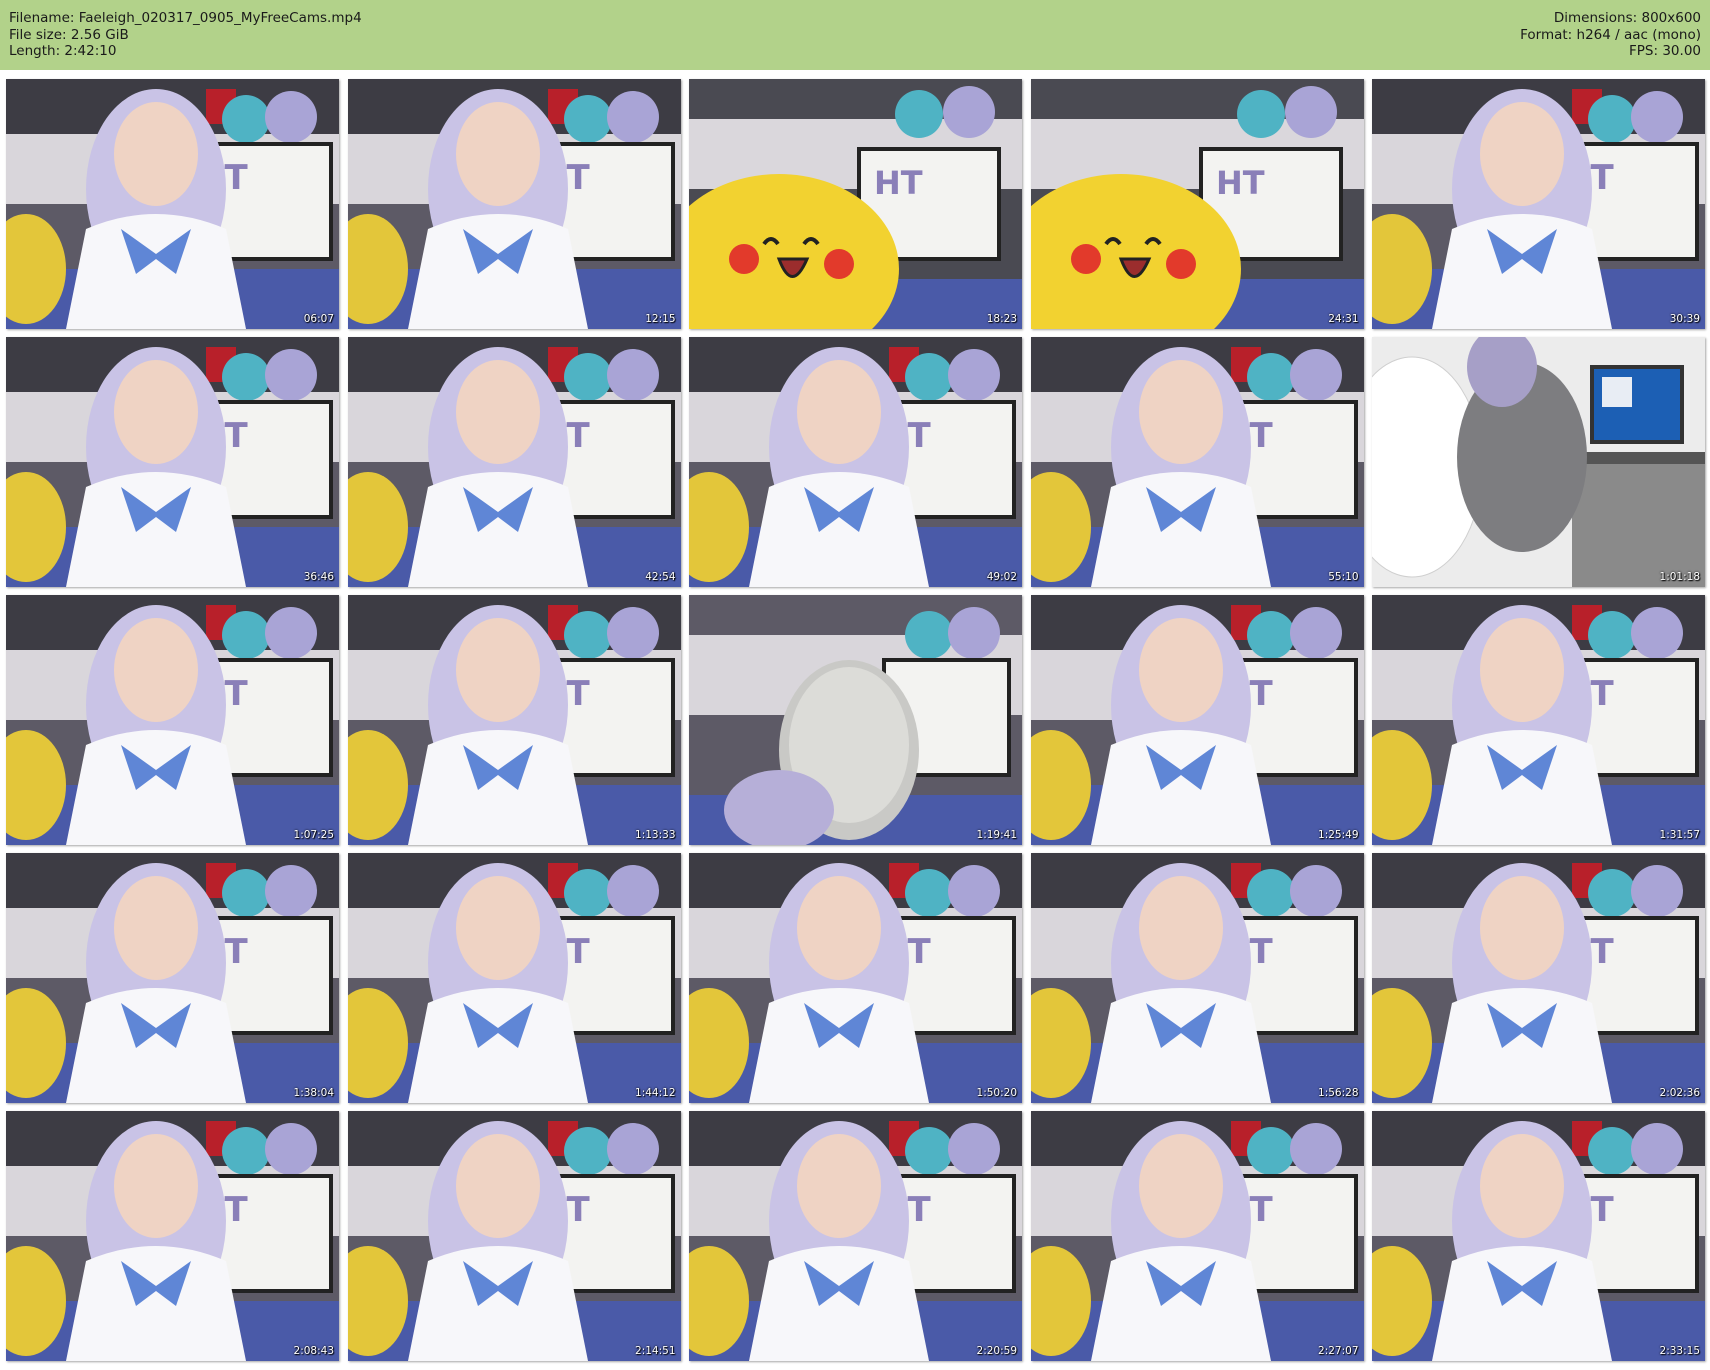 This screenshot has width=1710, height=1370. What do you see at coordinates (69, 34) in the screenshot?
I see `filesize-text: File size: 2.56 GiB` at bounding box center [69, 34].